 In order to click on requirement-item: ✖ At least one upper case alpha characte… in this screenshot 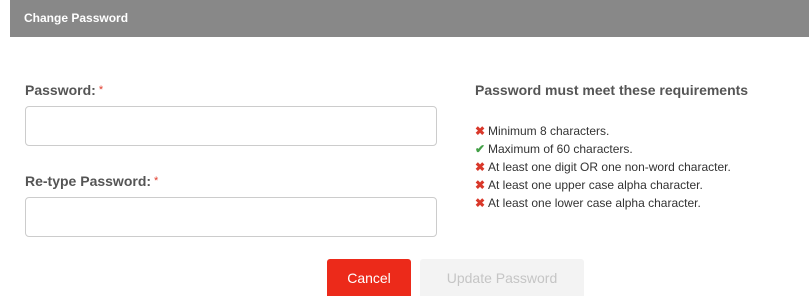, I will do `click(603, 185)`.